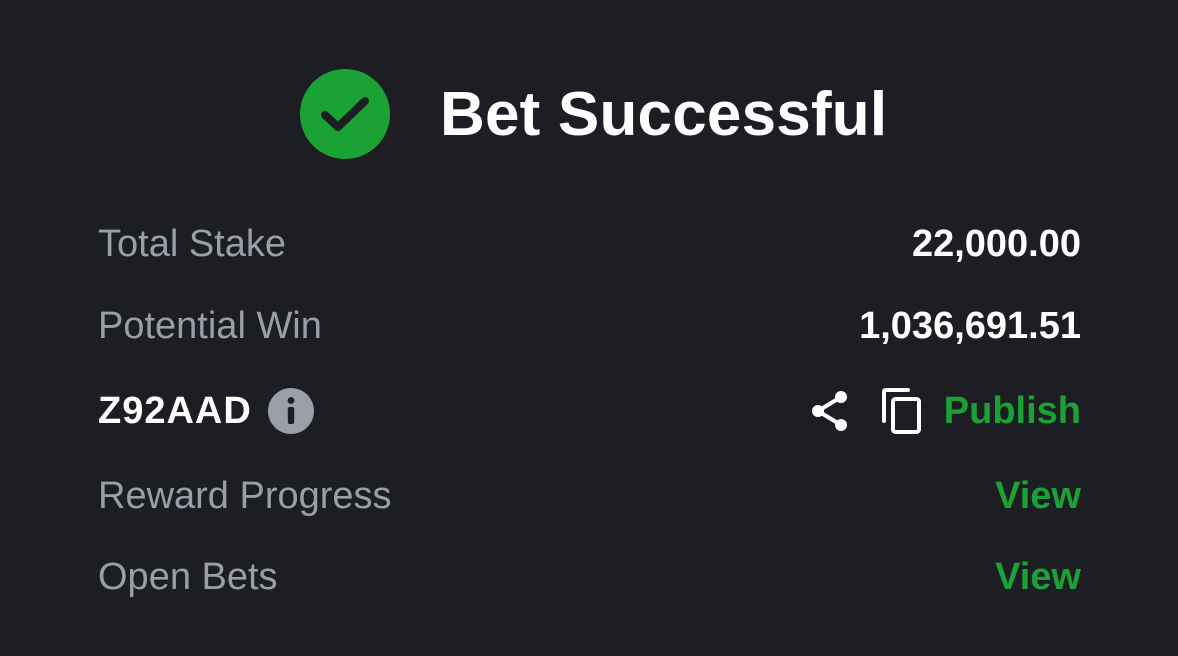  Describe the element at coordinates (175, 410) in the screenshot. I see `booking-code: Z92AAD` at that location.